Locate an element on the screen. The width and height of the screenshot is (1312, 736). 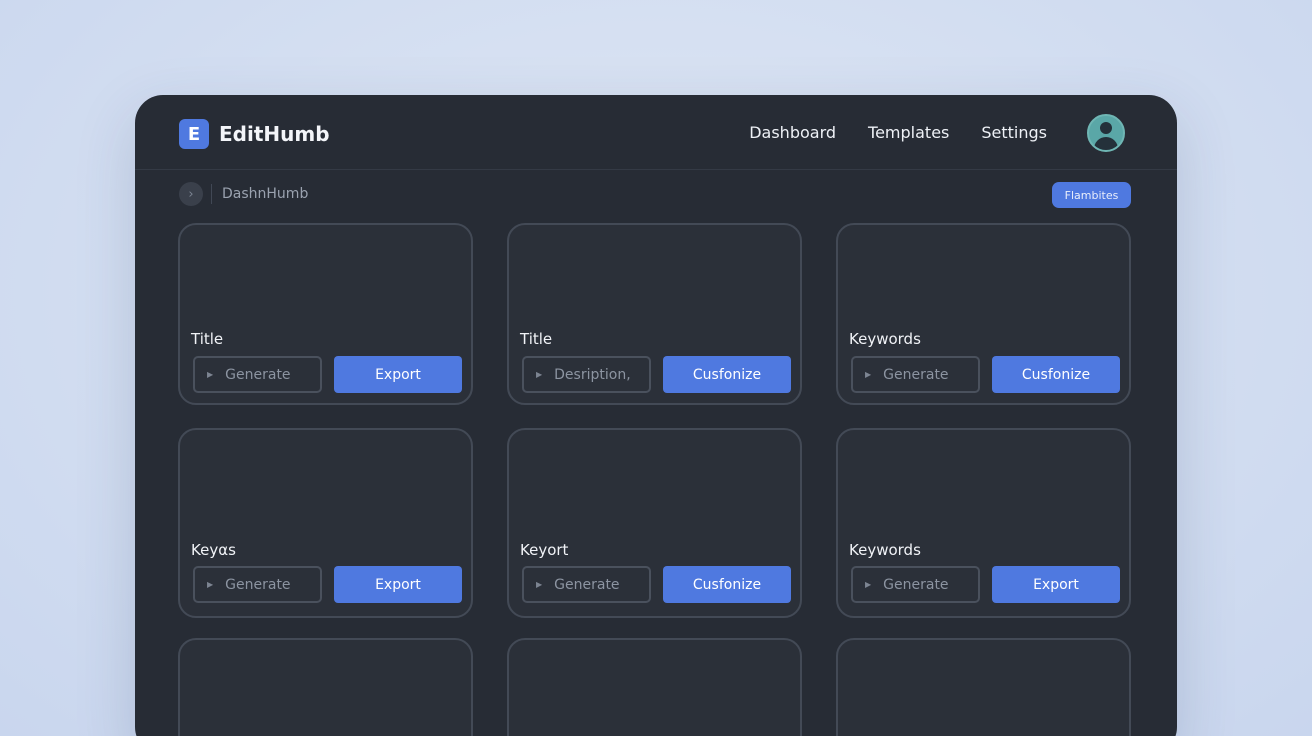
breadcrumb: DashnHumb is located at coordinates (265, 194).